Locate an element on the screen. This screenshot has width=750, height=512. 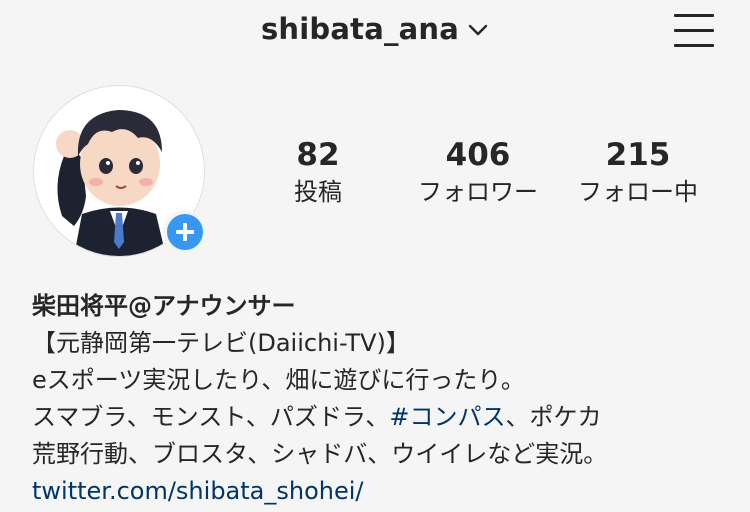
bio-line-1: 【元静岡第一テレビ(Daiichi-TV)】 is located at coordinates (221, 343).